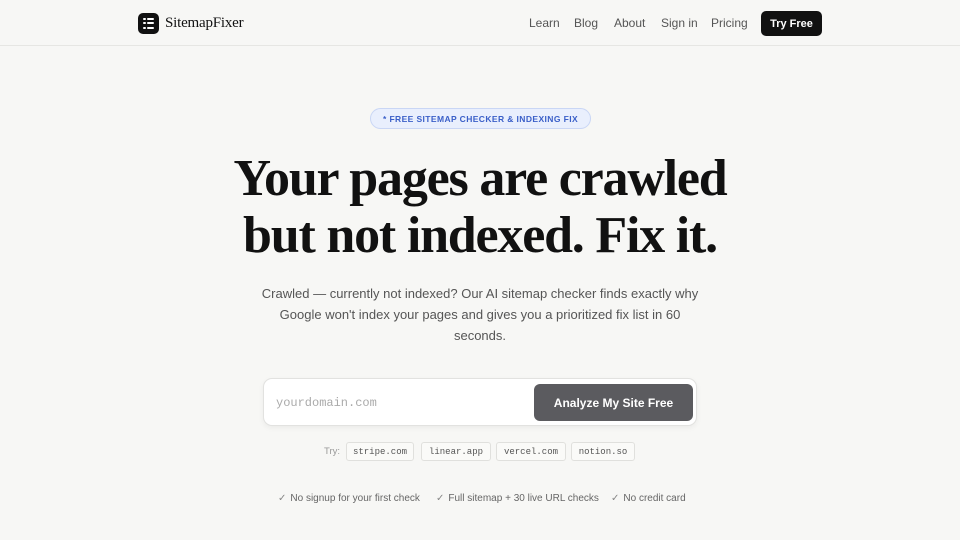  What do you see at coordinates (456, 451) in the screenshot?
I see `example-chip-linear: linear.app` at bounding box center [456, 451].